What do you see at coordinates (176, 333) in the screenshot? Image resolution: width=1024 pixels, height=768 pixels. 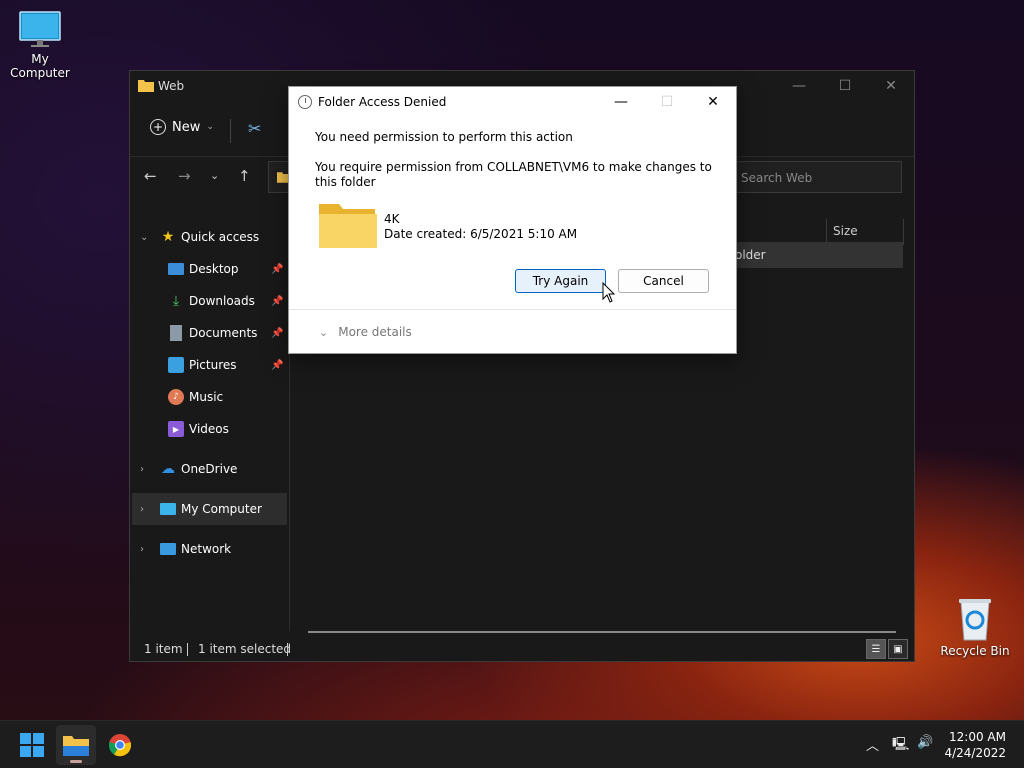 I see `documents-icon` at bounding box center [176, 333].